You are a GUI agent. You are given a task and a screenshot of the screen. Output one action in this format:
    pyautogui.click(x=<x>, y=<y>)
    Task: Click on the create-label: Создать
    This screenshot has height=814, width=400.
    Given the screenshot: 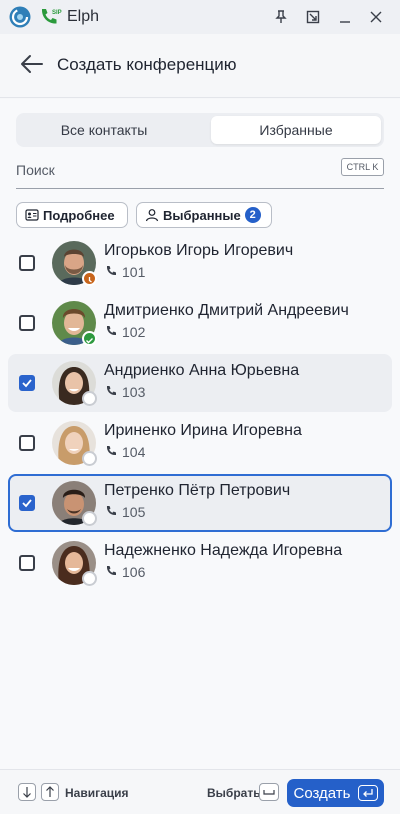 What is the action you would take?
    pyautogui.click(x=322, y=793)
    